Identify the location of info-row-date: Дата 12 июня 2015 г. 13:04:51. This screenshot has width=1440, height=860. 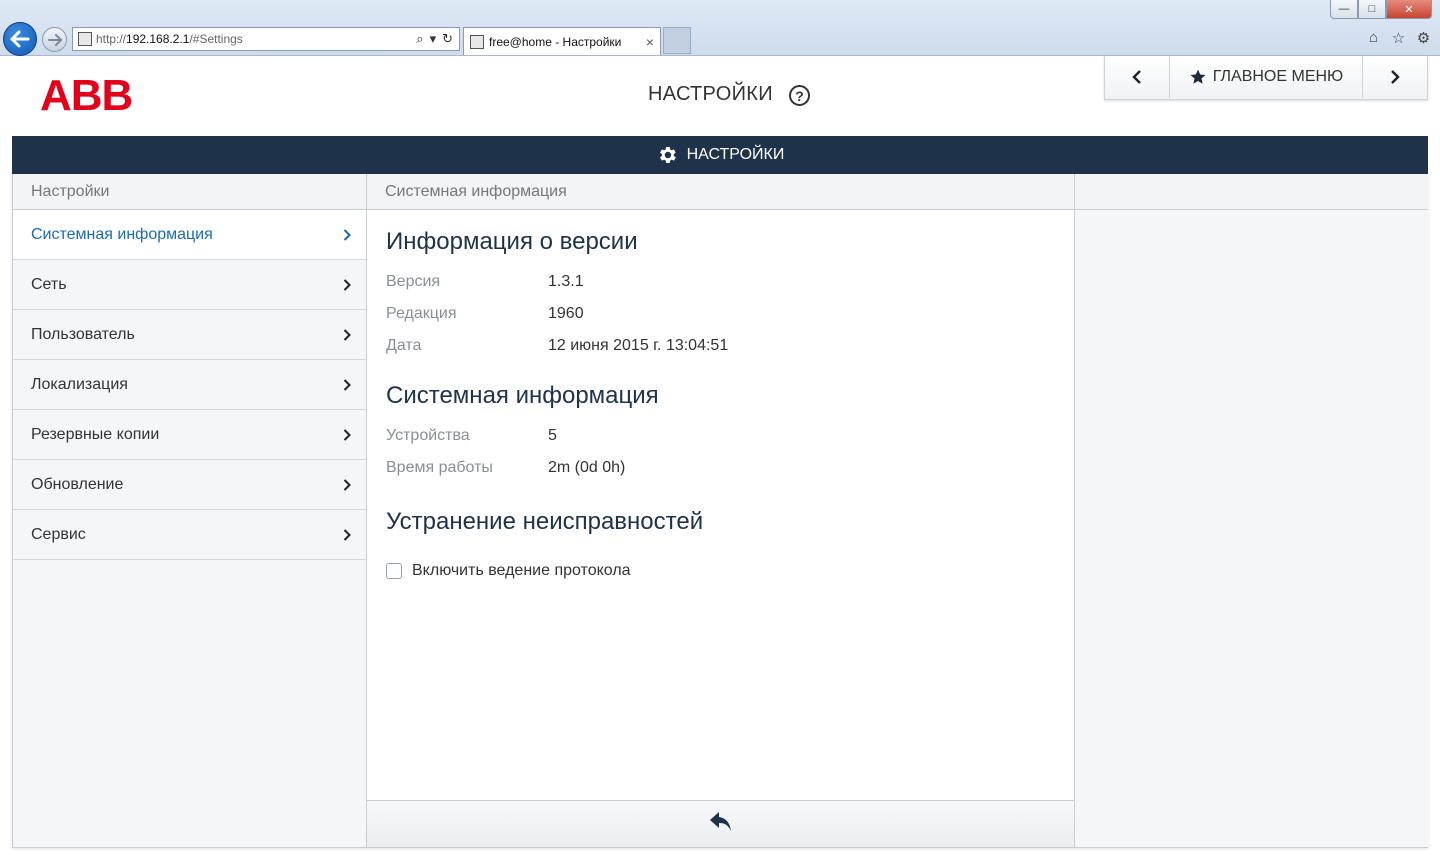
(720, 346).